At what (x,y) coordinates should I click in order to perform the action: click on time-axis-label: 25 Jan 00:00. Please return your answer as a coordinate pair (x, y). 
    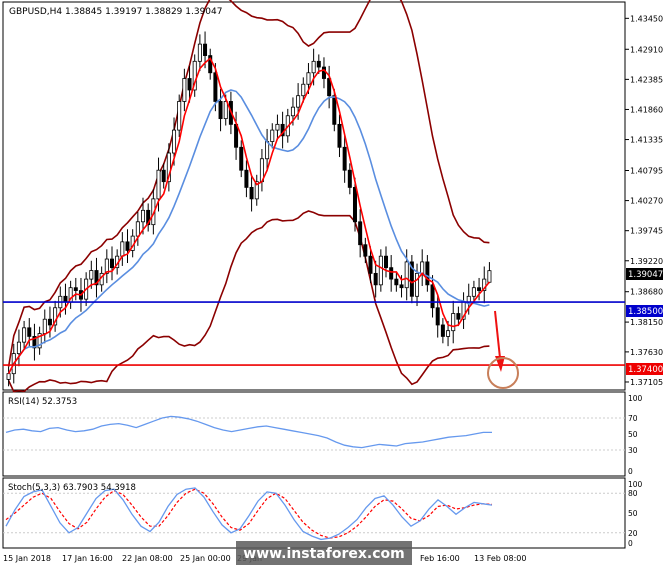
    Looking at the image, I should click on (205, 558).